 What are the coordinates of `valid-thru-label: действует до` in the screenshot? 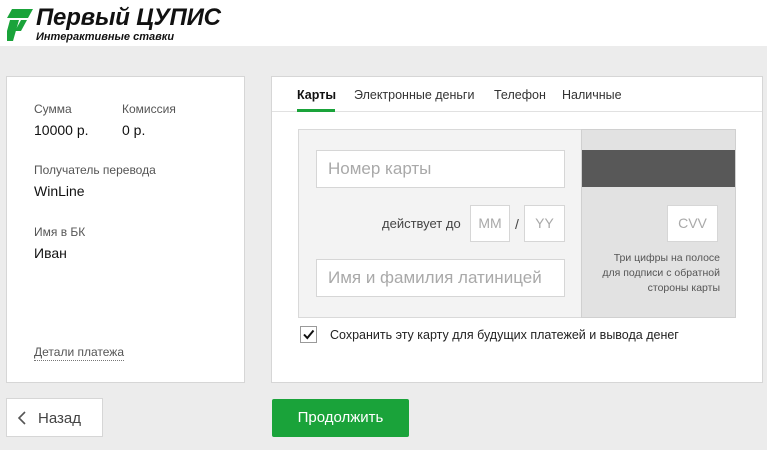 It's located at (421, 223).